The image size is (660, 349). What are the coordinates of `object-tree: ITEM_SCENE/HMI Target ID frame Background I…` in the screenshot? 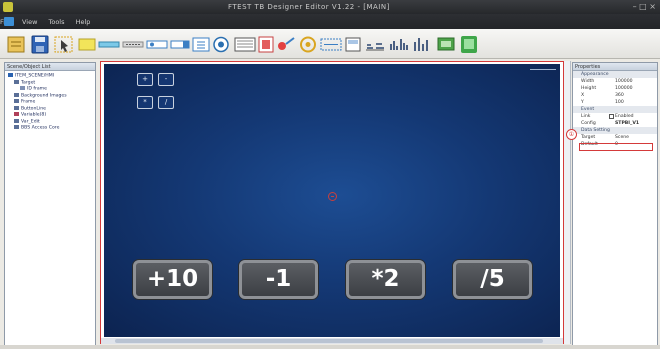 It's located at (50, 101).